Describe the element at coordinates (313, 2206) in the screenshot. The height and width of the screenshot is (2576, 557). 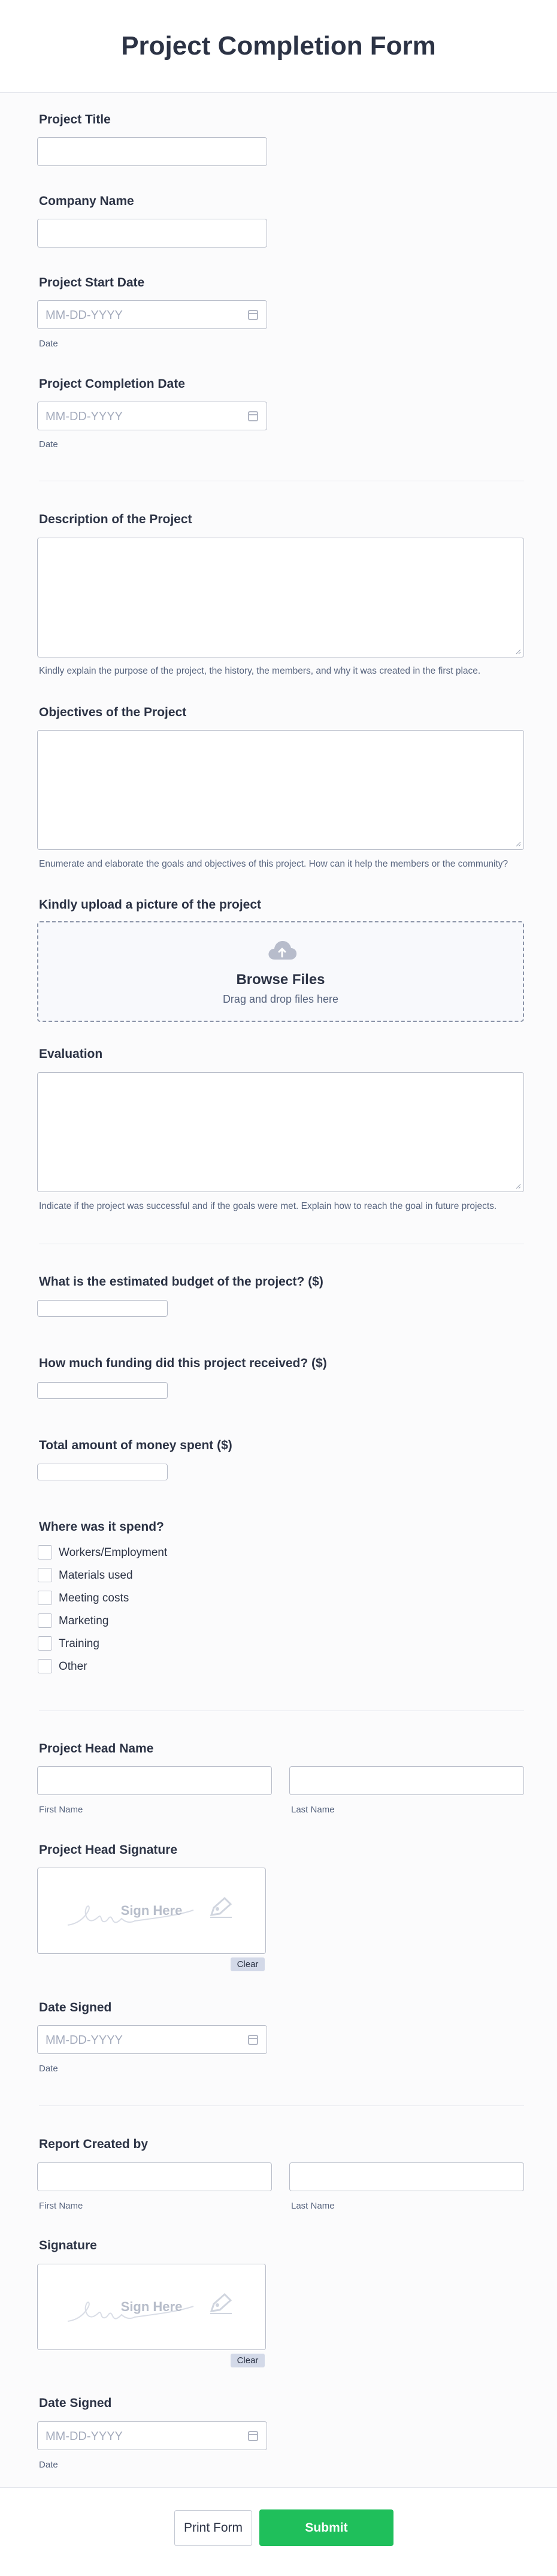
I see `report-last-name-sublabel: Last Name` at that location.